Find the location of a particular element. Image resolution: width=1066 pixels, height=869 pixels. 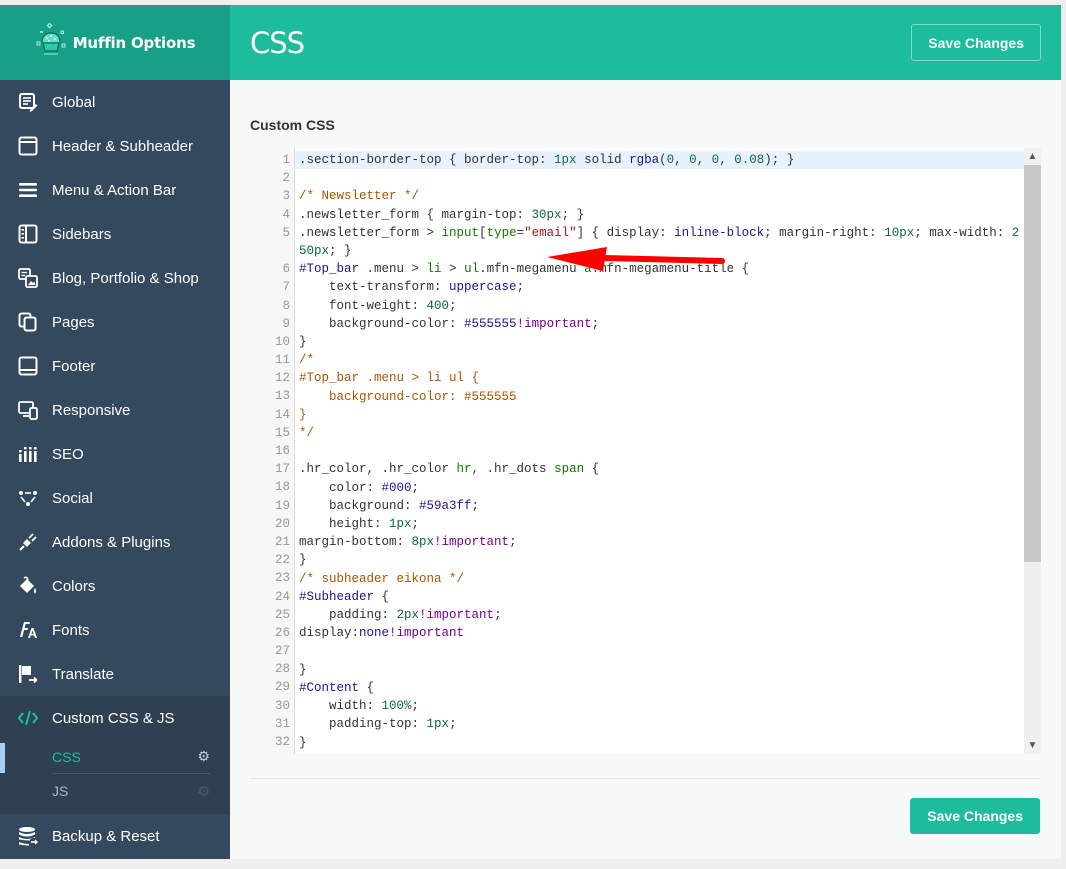

code-line: width: 100%; is located at coordinates (668, 706).